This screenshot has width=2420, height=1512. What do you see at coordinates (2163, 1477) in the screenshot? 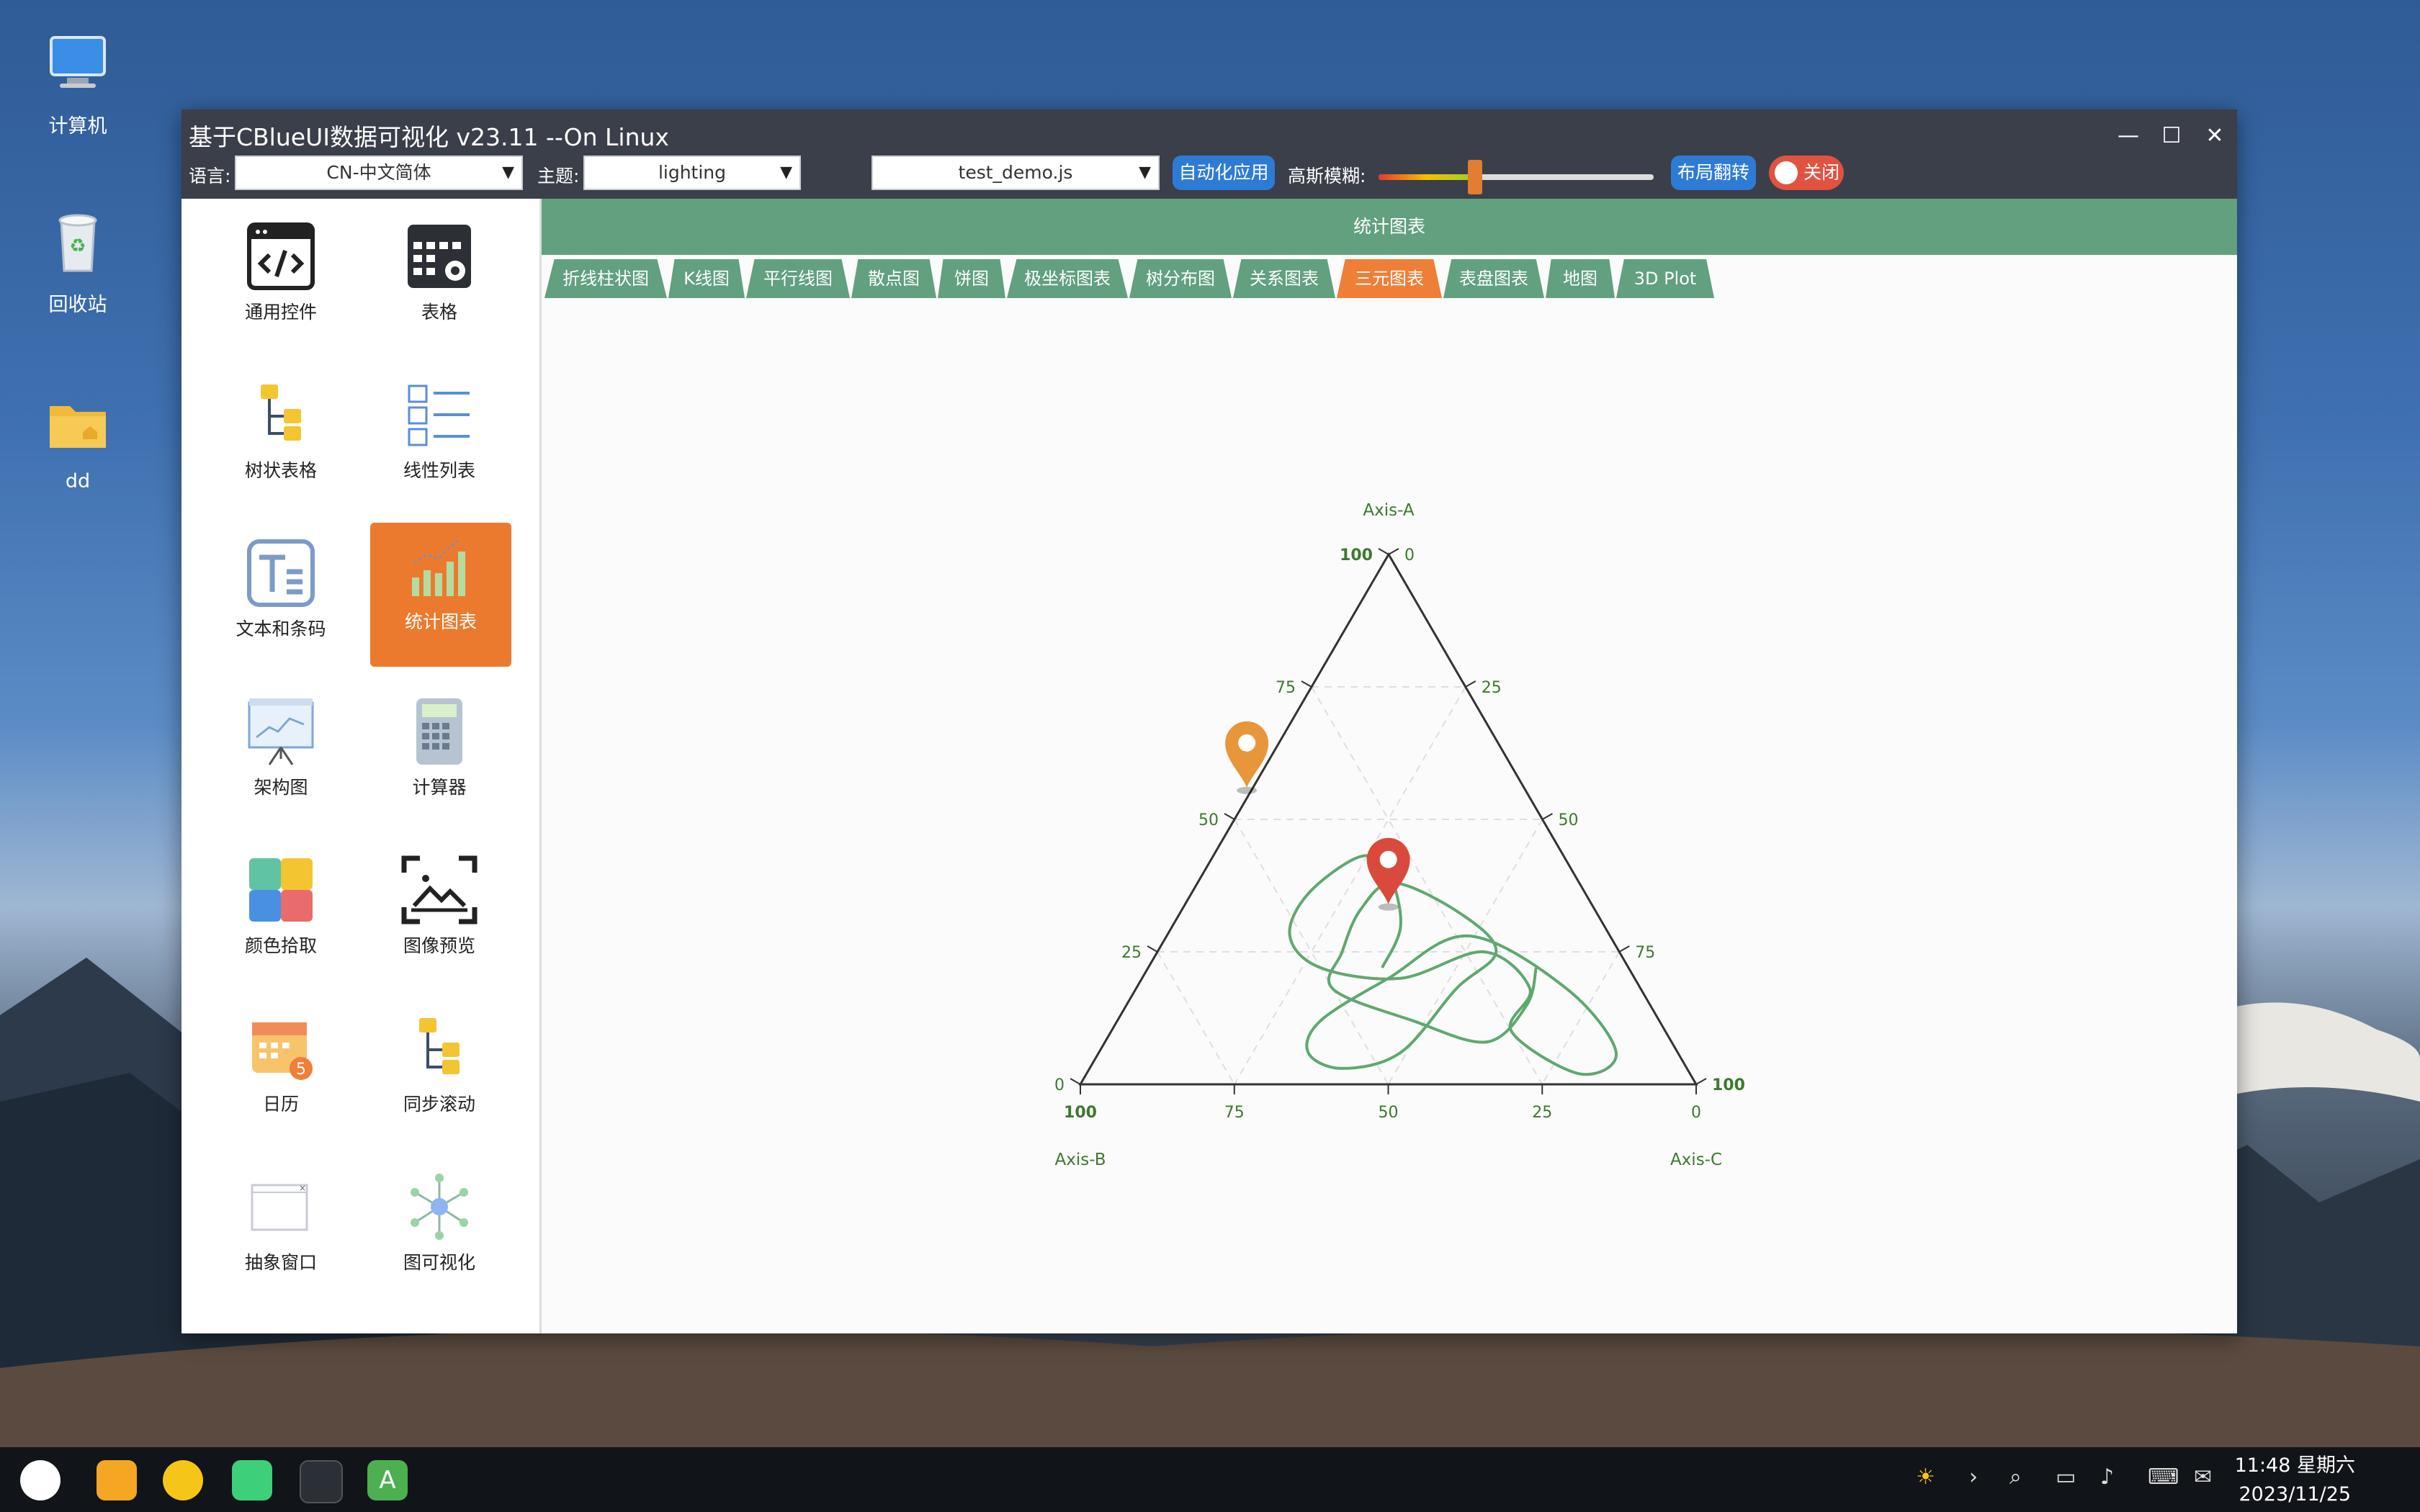
I see `keyboard-icon: ⌨` at bounding box center [2163, 1477].